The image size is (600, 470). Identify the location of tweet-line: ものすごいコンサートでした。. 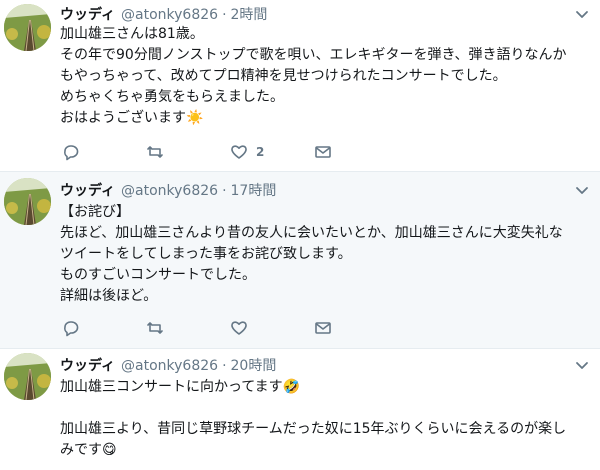
(158, 275).